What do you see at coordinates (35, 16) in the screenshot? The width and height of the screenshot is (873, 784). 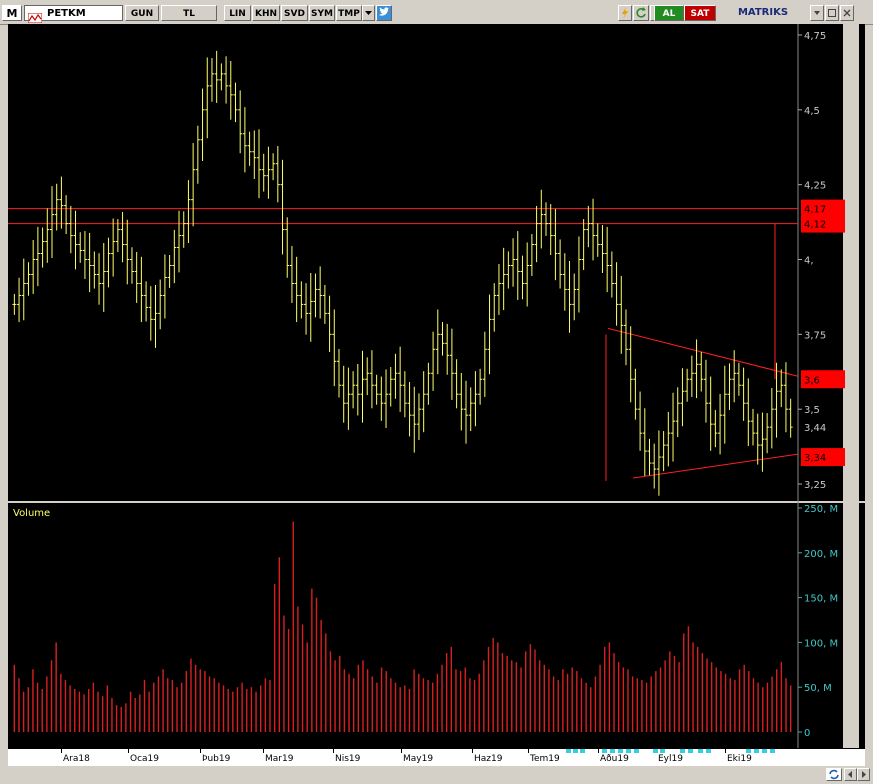 I see `chart-icon` at bounding box center [35, 16].